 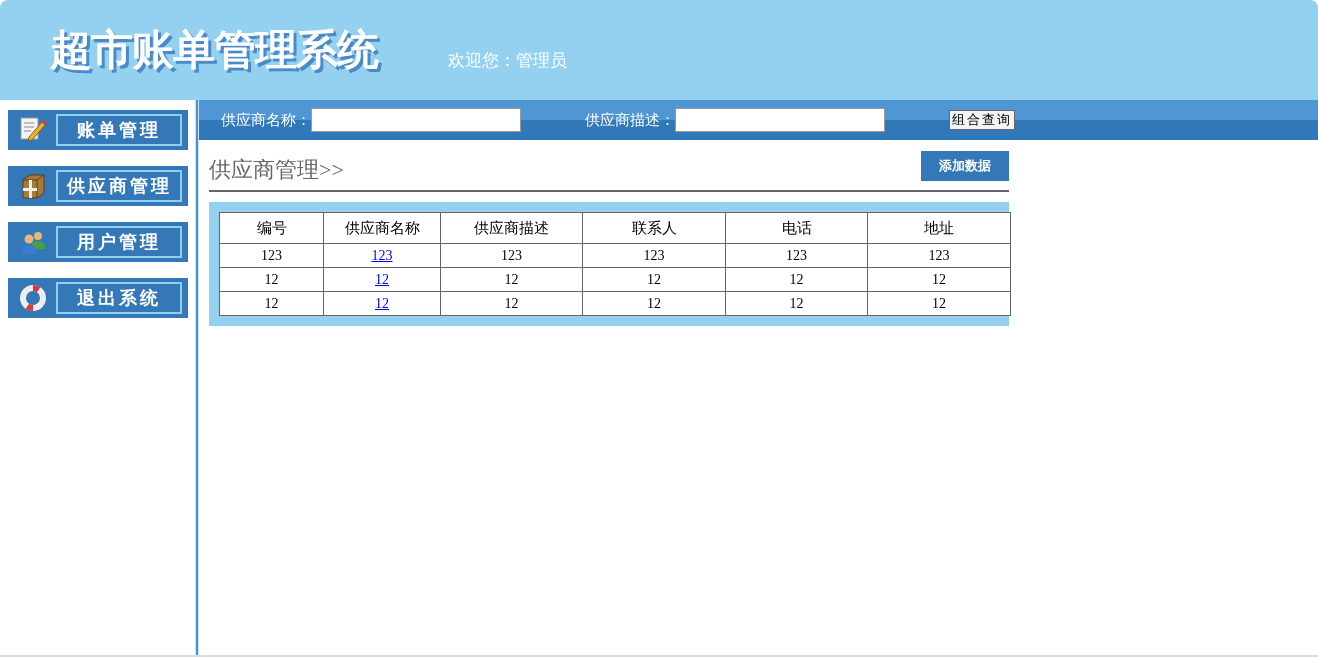 What do you see at coordinates (507, 60) in the screenshot?
I see `welcome-text: 欢迎您：管理员` at bounding box center [507, 60].